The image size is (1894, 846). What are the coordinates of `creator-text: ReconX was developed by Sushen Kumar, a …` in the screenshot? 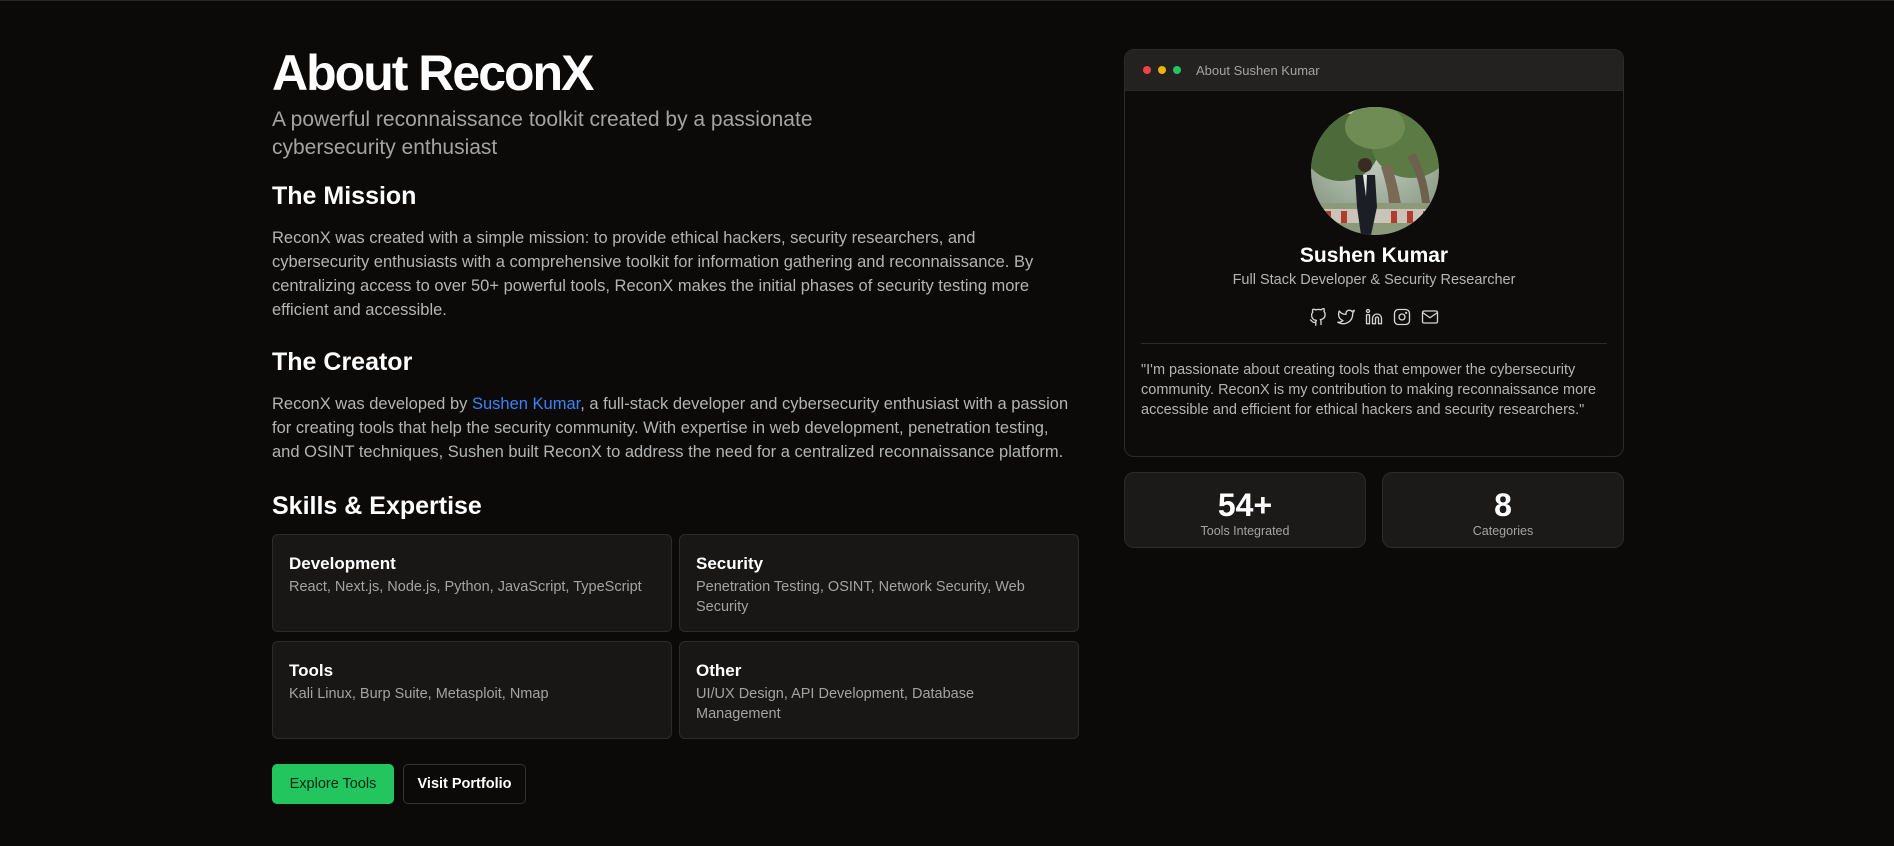 It's located at (674, 428).